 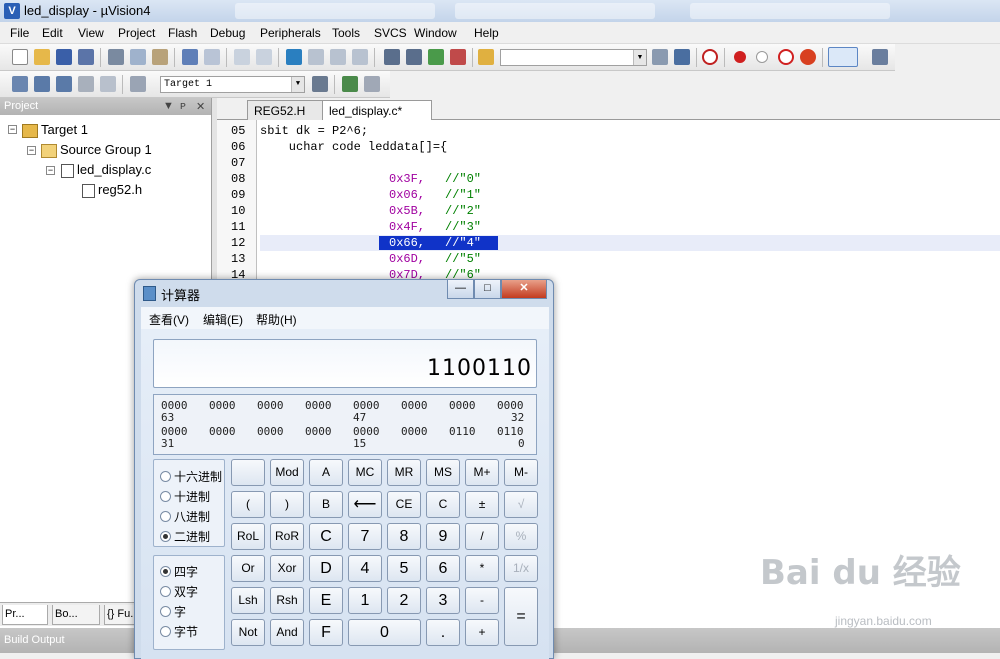 I want to click on key-0: 0, so click(x=384, y=632).